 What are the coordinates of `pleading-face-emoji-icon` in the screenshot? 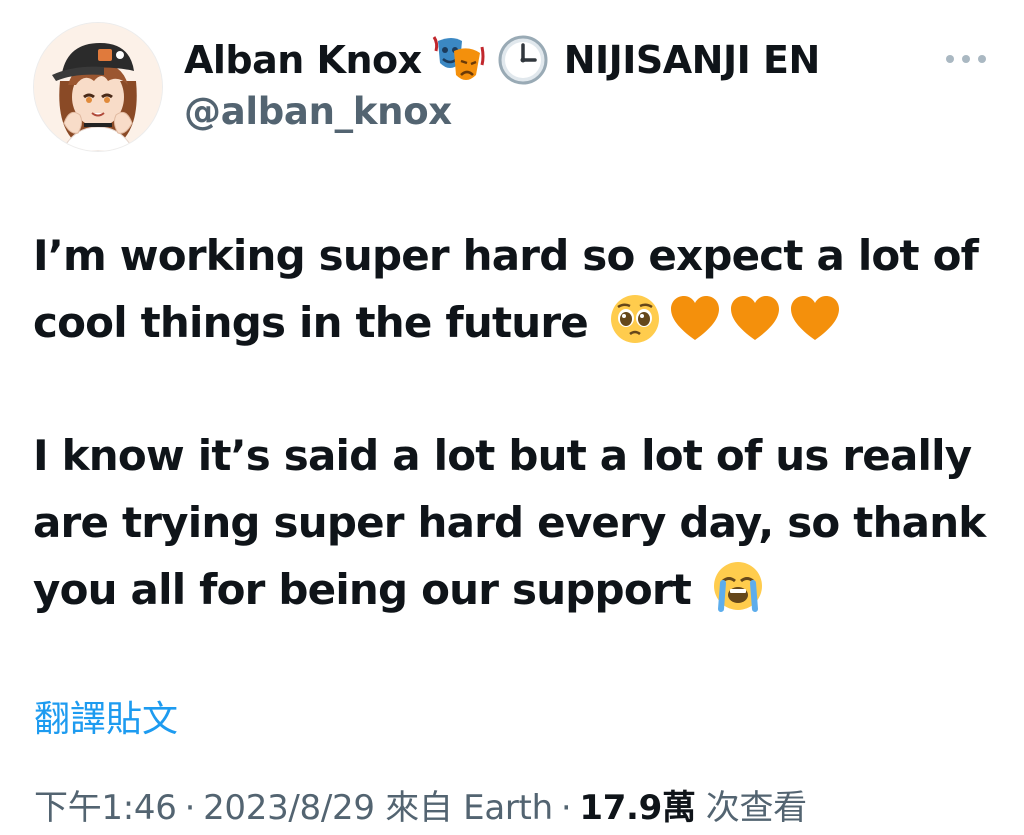 It's located at (635, 319).